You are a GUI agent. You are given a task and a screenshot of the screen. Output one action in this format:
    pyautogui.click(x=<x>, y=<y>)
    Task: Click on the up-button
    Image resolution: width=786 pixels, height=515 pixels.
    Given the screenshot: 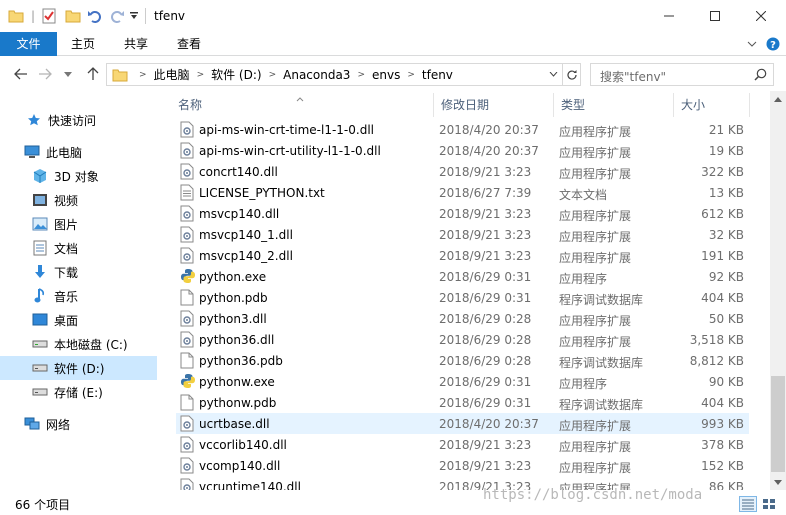 What is the action you would take?
    pyautogui.click(x=93, y=74)
    